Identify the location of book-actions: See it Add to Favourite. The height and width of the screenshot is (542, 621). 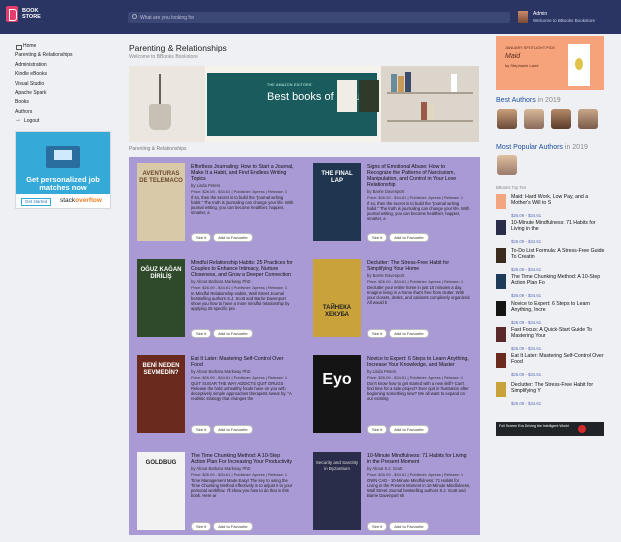
(223, 526).